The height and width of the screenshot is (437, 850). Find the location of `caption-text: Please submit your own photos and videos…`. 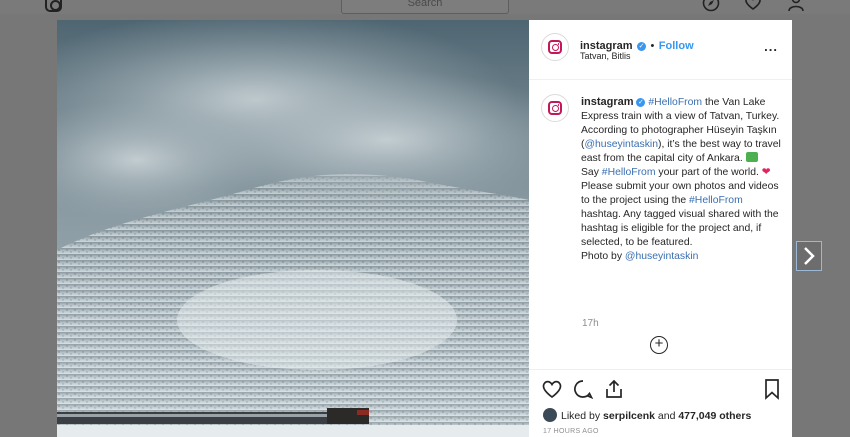

caption-text: Please submit your own photos and videos… is located at coordinates (680, 193).